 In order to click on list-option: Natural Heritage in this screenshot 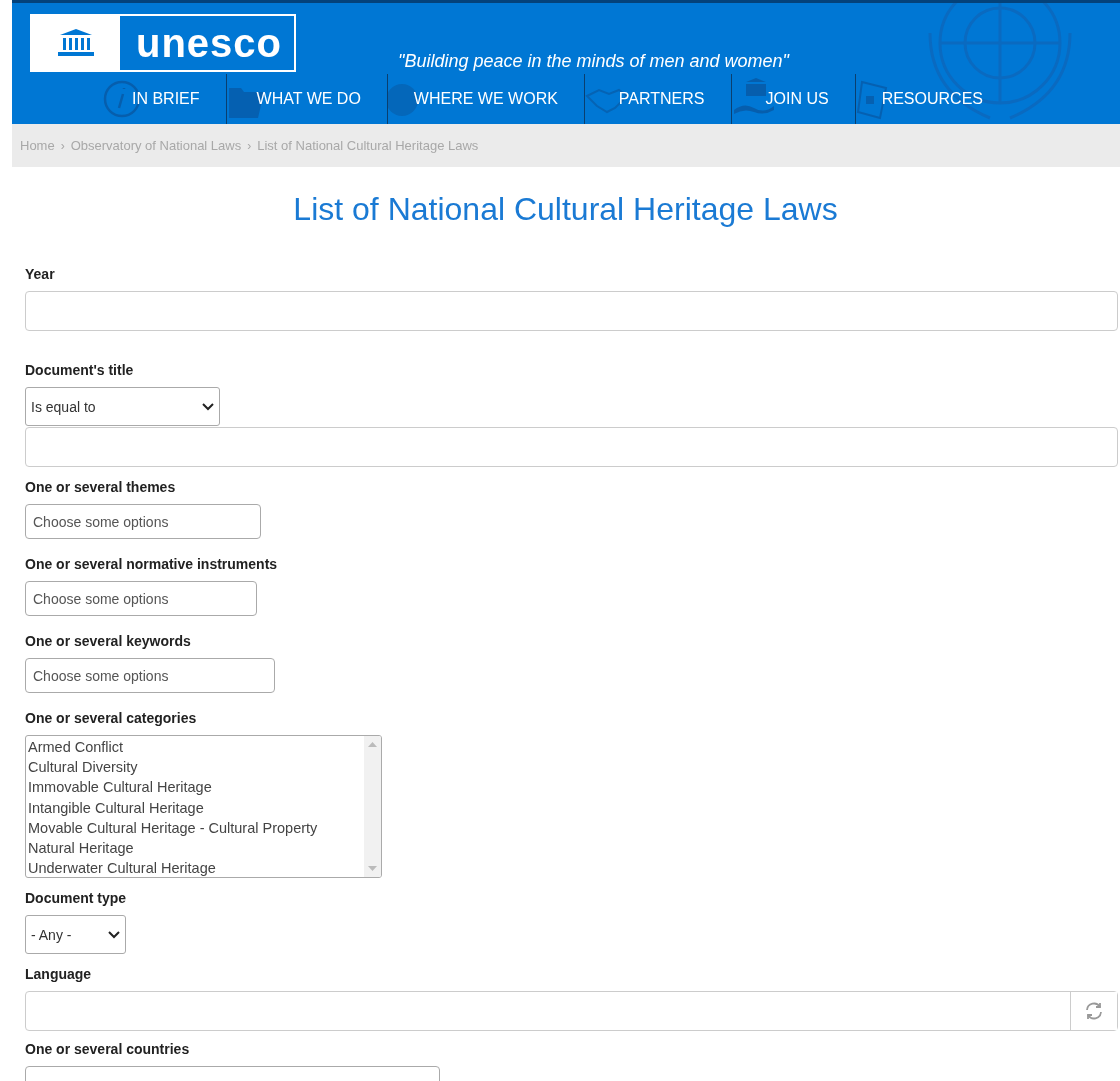, I will do `click(195, 848)`.